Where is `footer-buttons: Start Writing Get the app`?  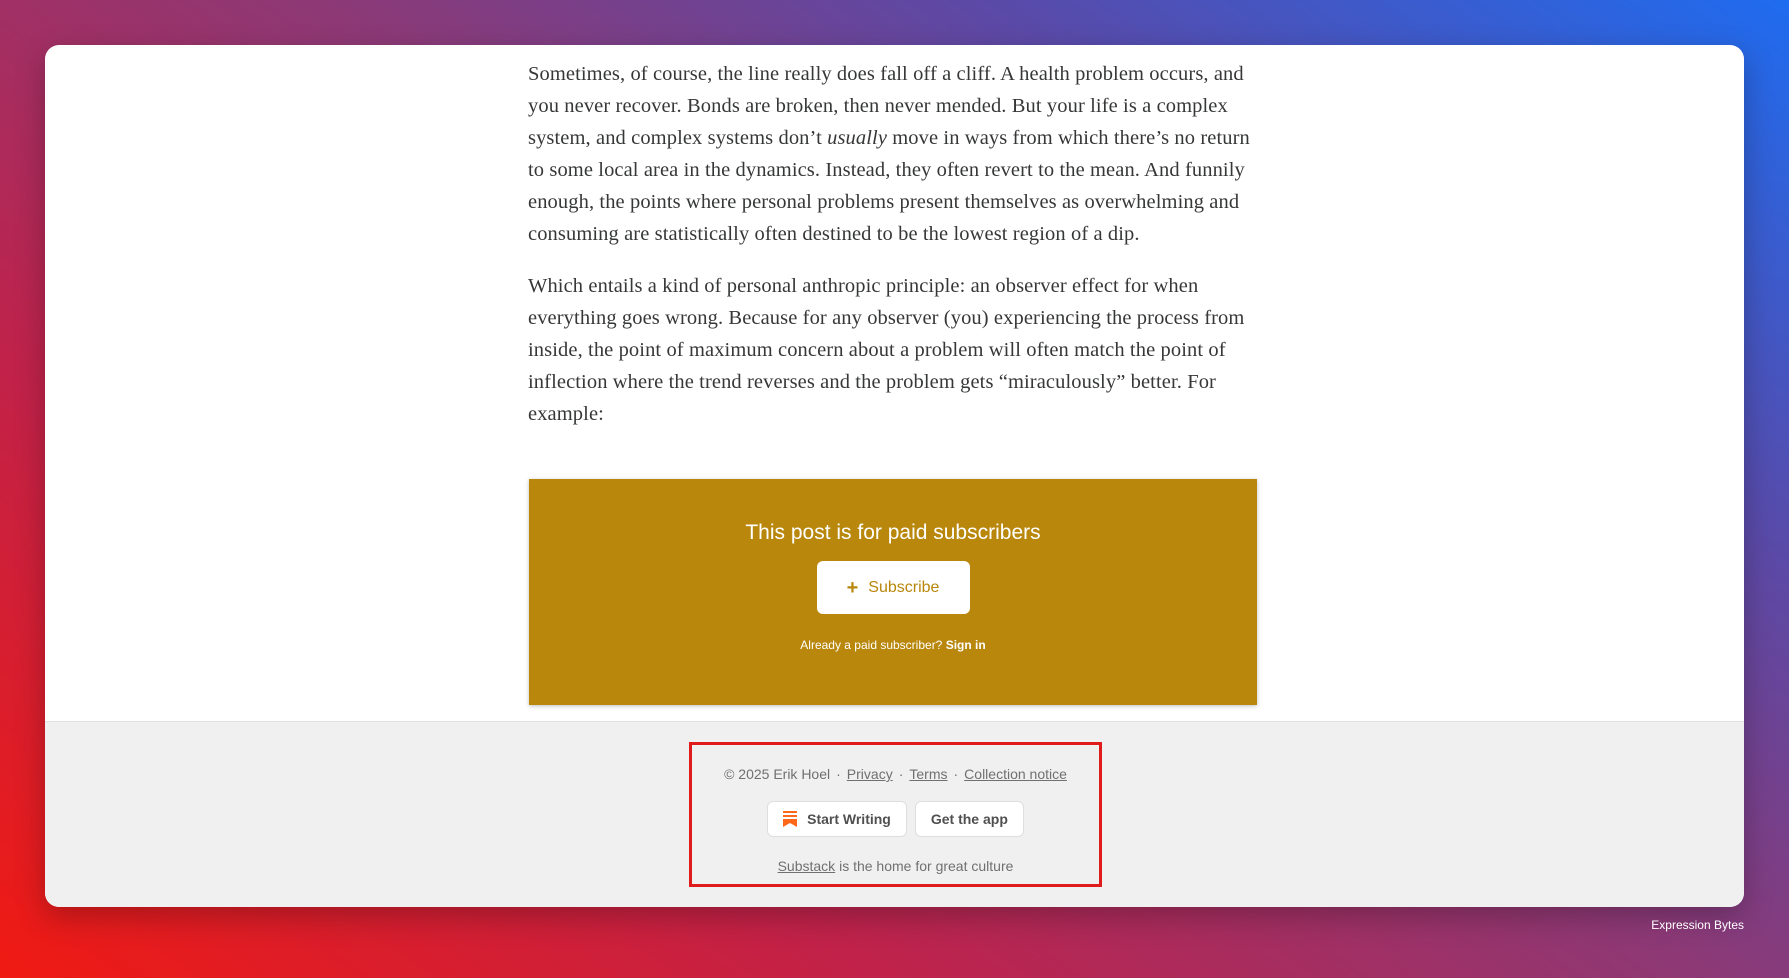
footer-buttons: Start Writing Get the app is located at coordinates (895, 819).